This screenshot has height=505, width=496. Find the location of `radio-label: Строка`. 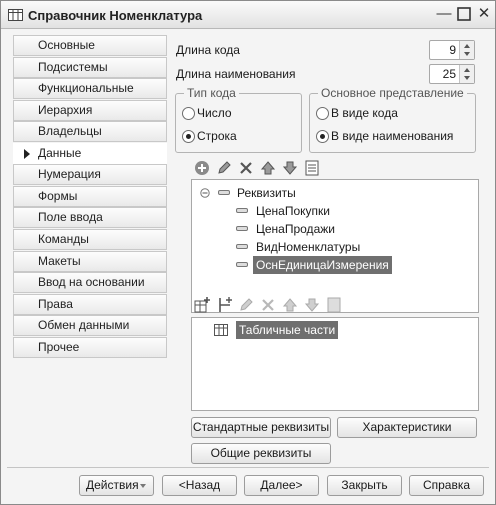

radio-label: Строка is located at coordinates (217, 136).